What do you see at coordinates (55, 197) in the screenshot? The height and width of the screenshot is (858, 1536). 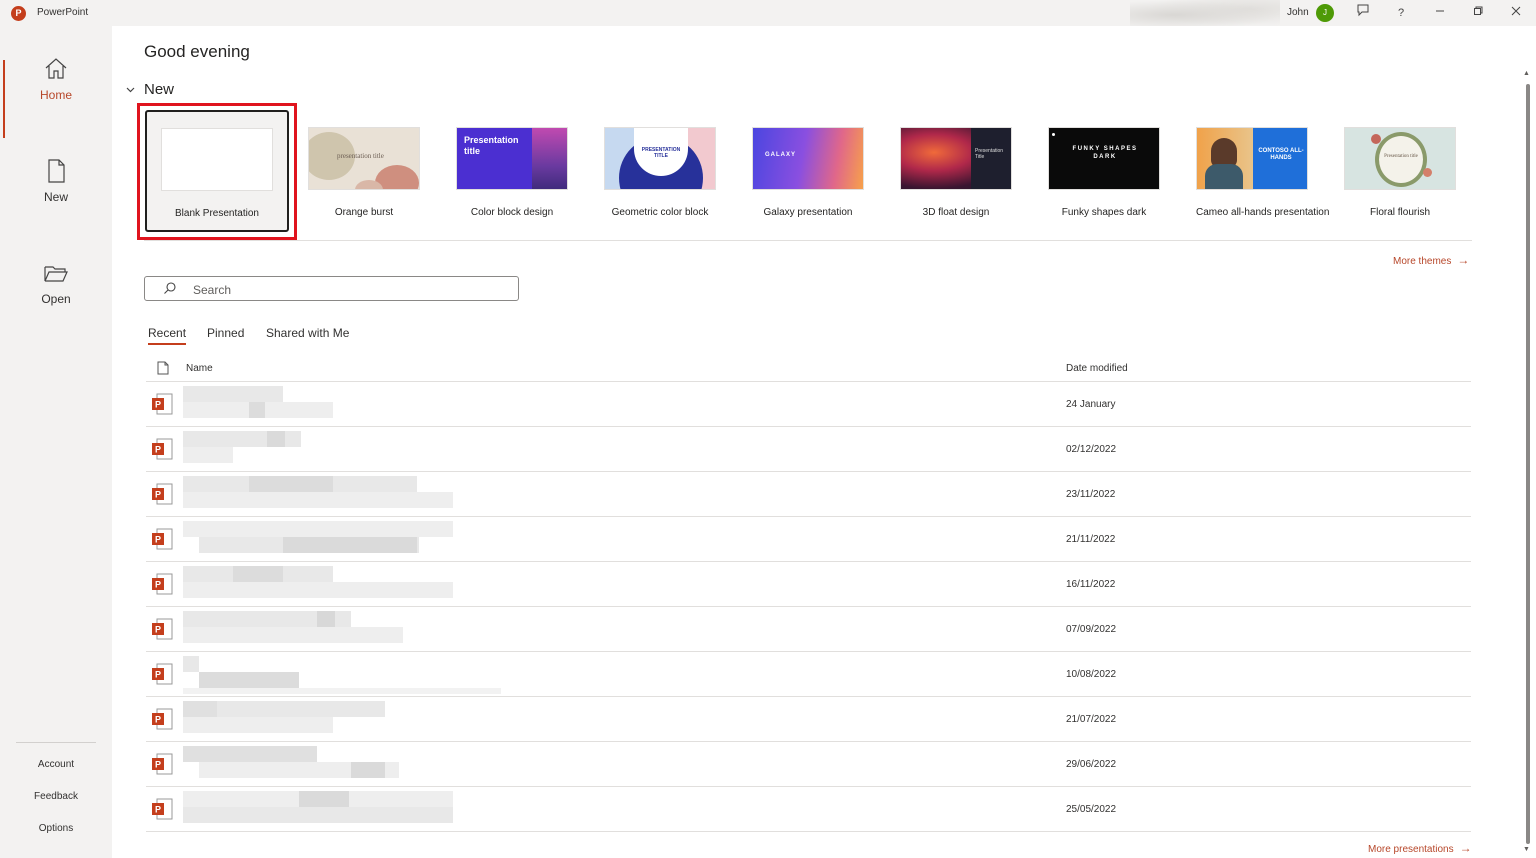 I see `nav-item-label: New` at bounding box center [55, 197].